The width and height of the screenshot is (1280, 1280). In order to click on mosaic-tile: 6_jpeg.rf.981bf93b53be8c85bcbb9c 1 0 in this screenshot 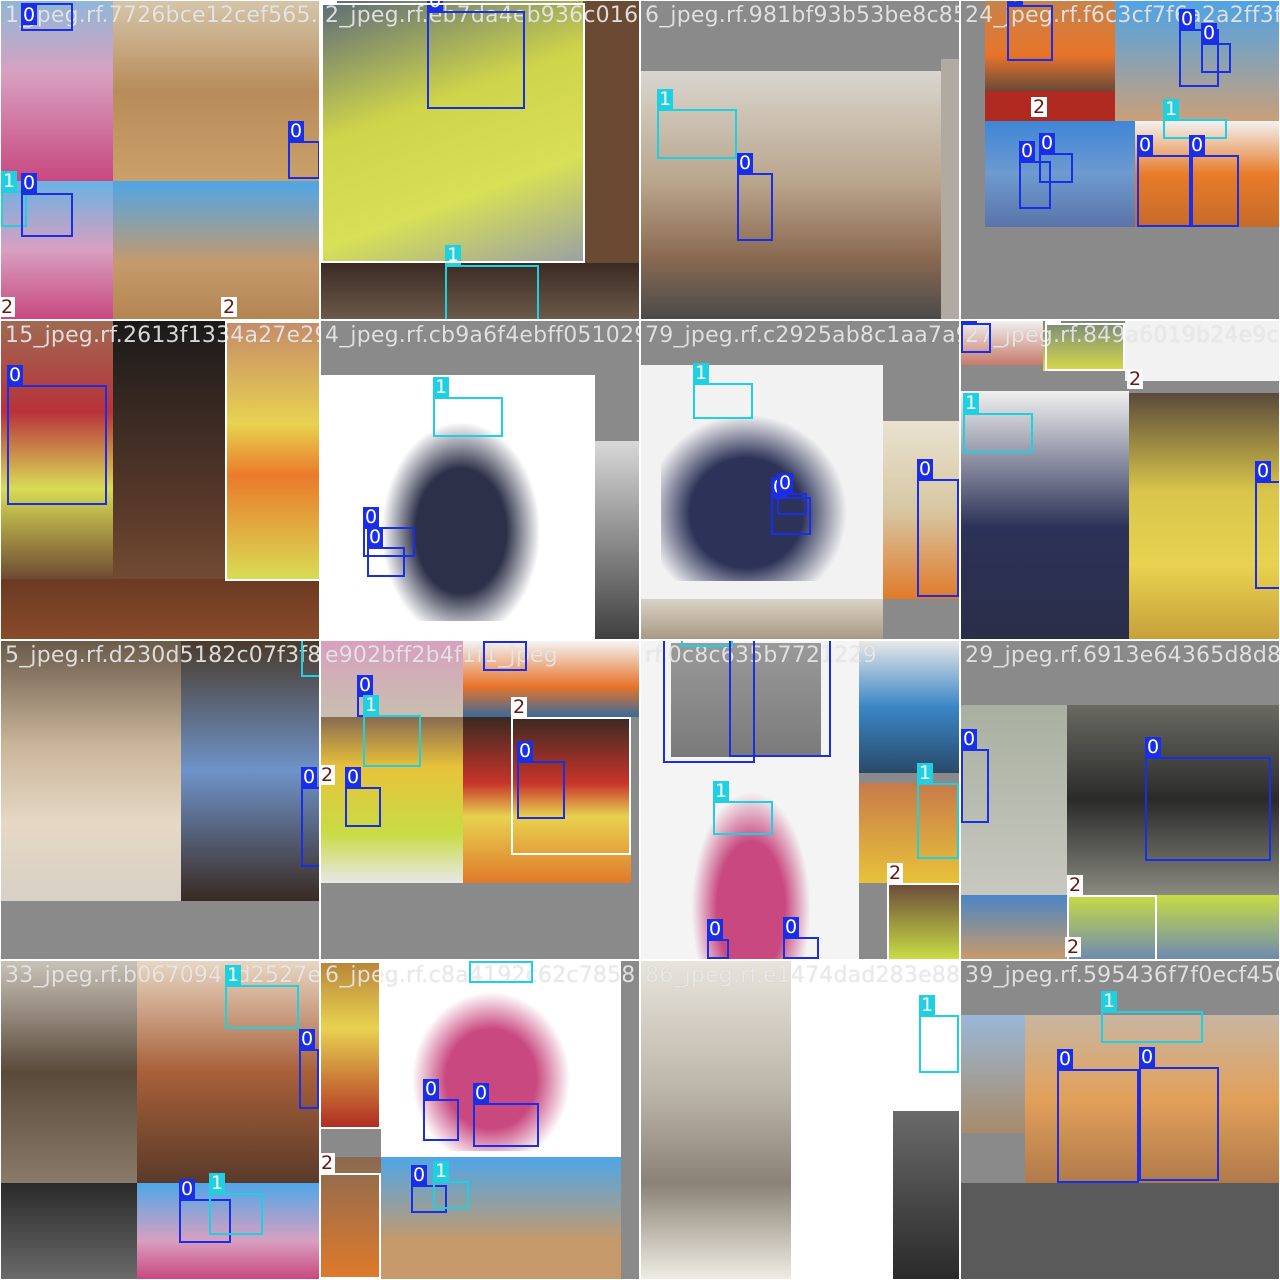, I will do `click(800, 160)`.